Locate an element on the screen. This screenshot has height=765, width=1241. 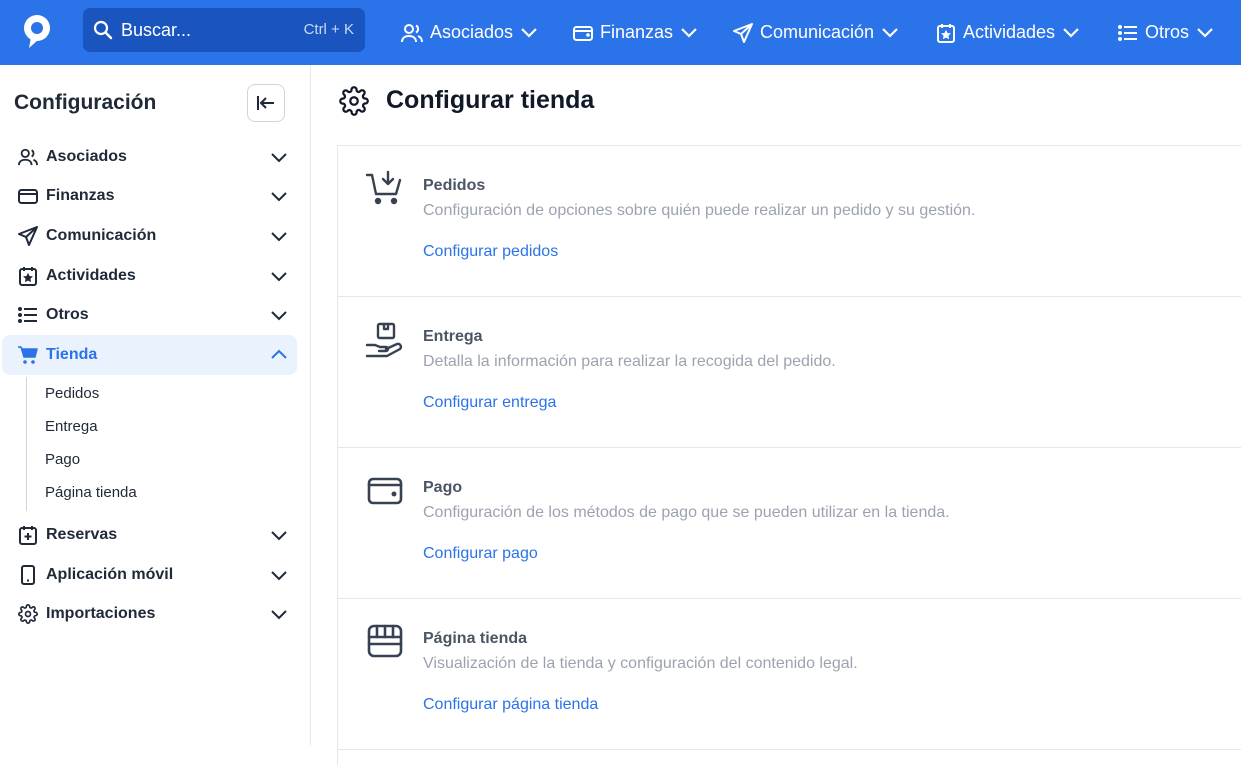
sidebar-item-importaciones: Importaciones is located at coordinates (149, 614).